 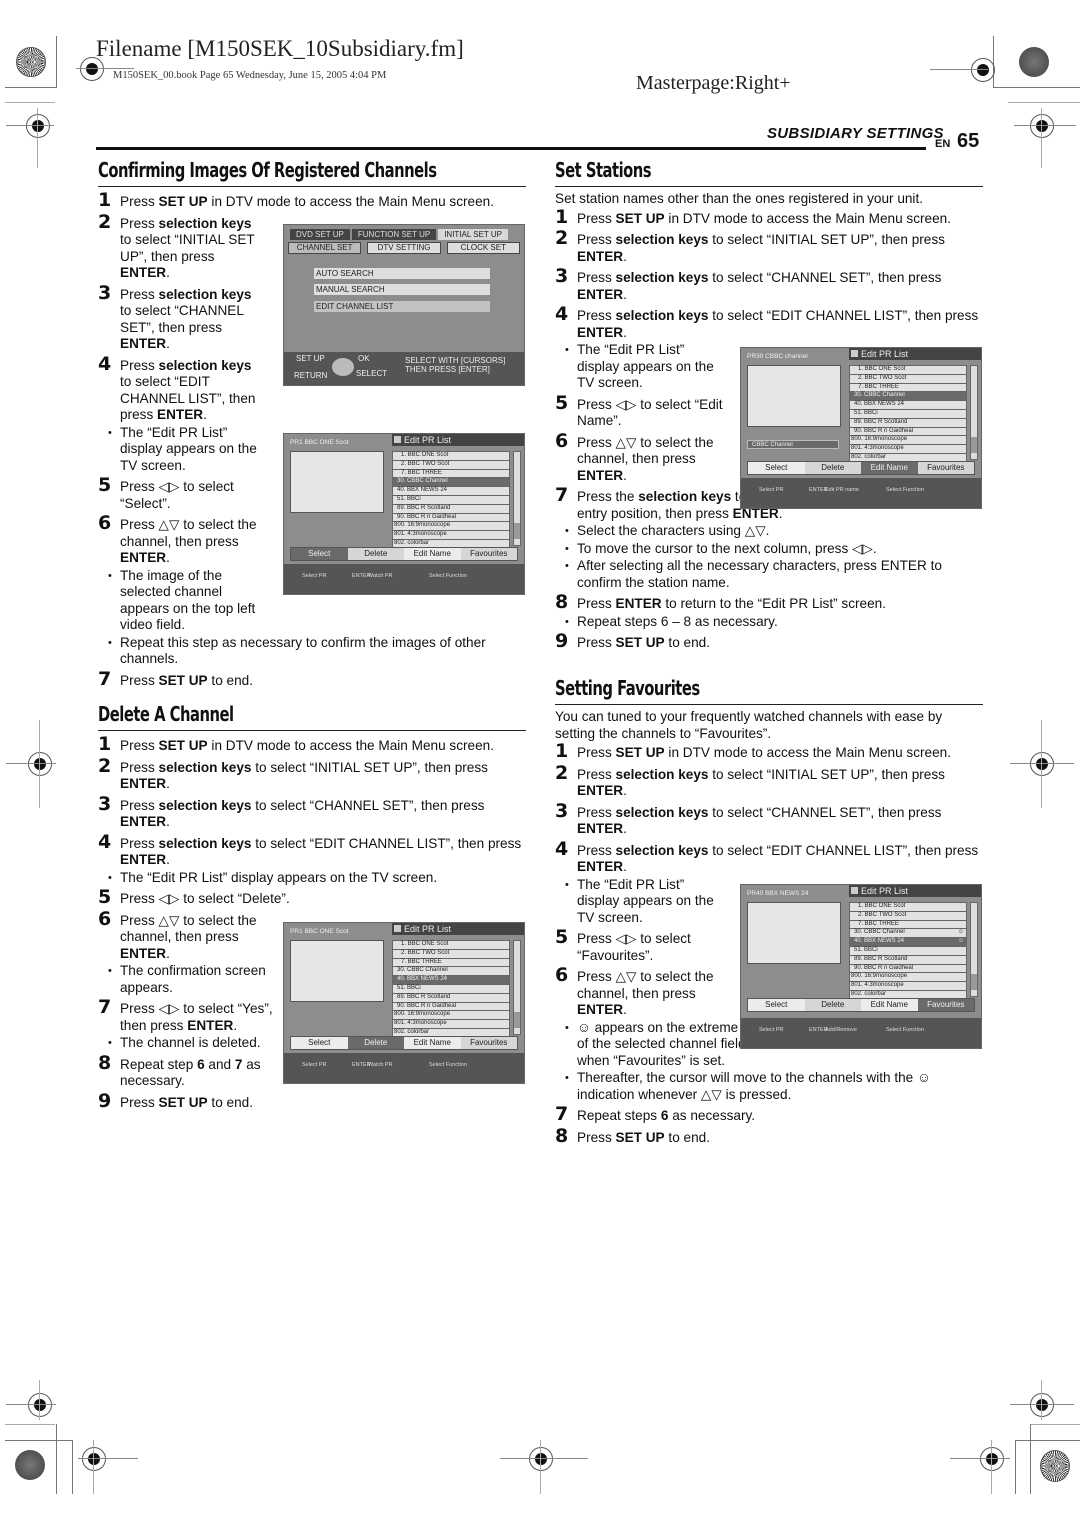 What do you see at coordinates (793, 444) in the screenshot?
I see `channel-name-input: CBBC Channel` at bounding box center [793, 444].